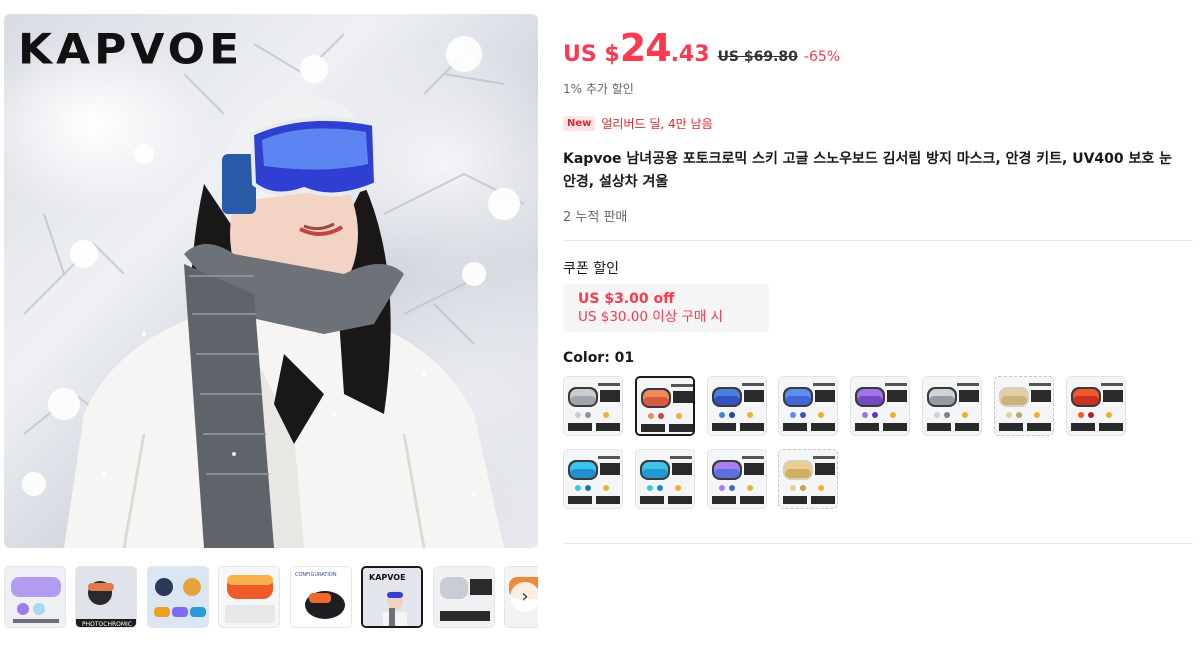  I want to click on color-label: Color: 01, so click(599, 358).